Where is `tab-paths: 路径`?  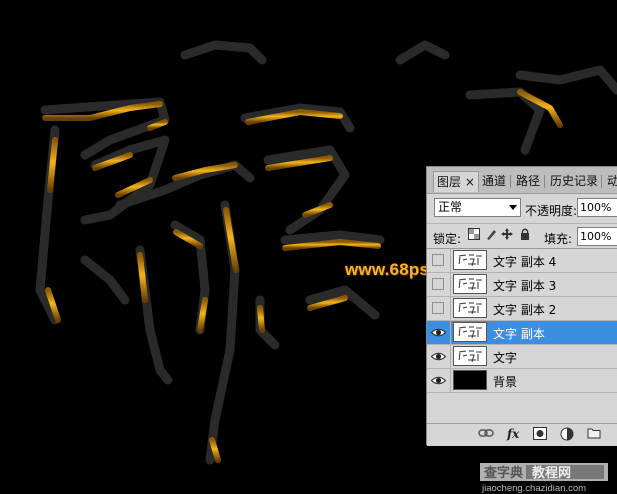
tab-paths: 路径 is located at coordinates (528, 181).